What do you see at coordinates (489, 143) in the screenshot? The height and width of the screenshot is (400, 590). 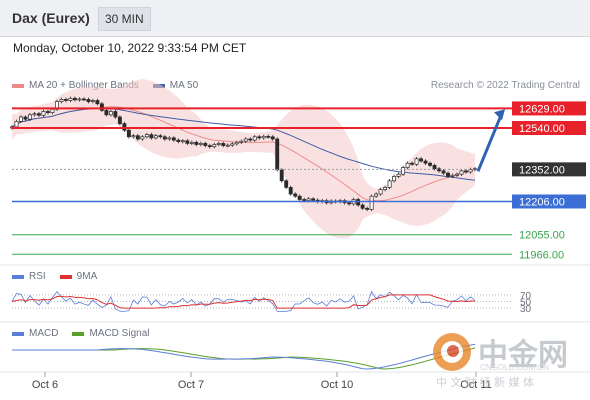 I see `forecast-arrow` at bounding box center [489, 143].